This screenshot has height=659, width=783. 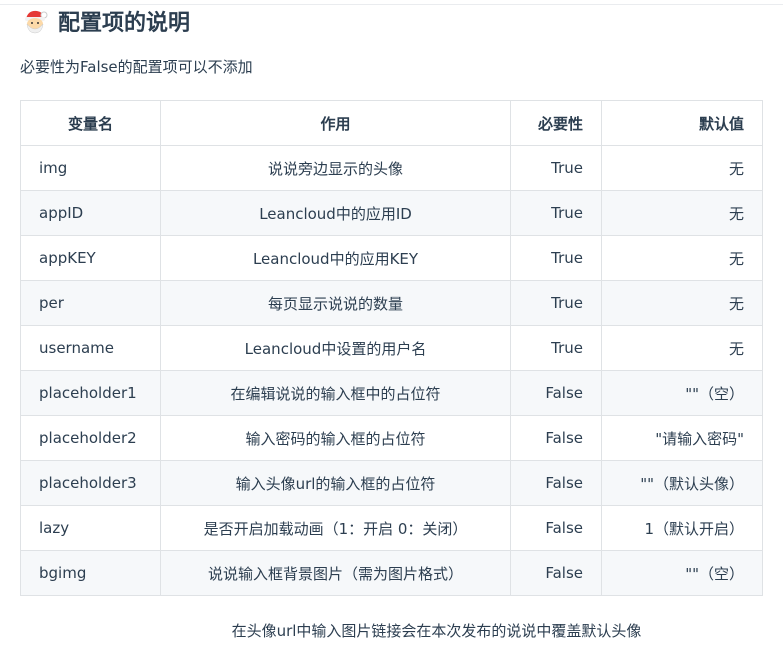 What do you see at coordinates (335, 213) in the screenshot?
I see `cell-purpose: Leancloud中的应用ID` at bounding box center [335, 213].